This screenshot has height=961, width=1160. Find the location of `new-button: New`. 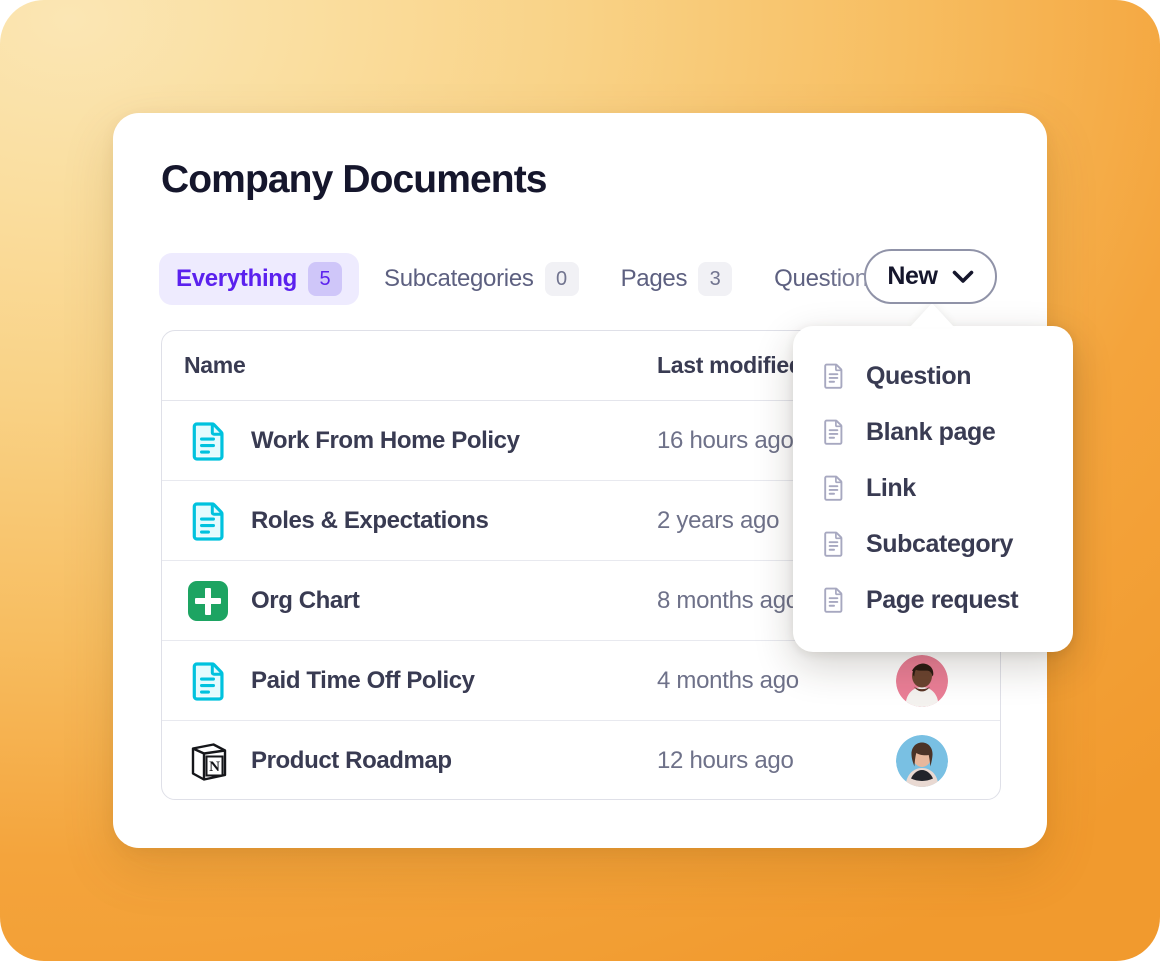

new-button: New is located at coordinates (930, 276).